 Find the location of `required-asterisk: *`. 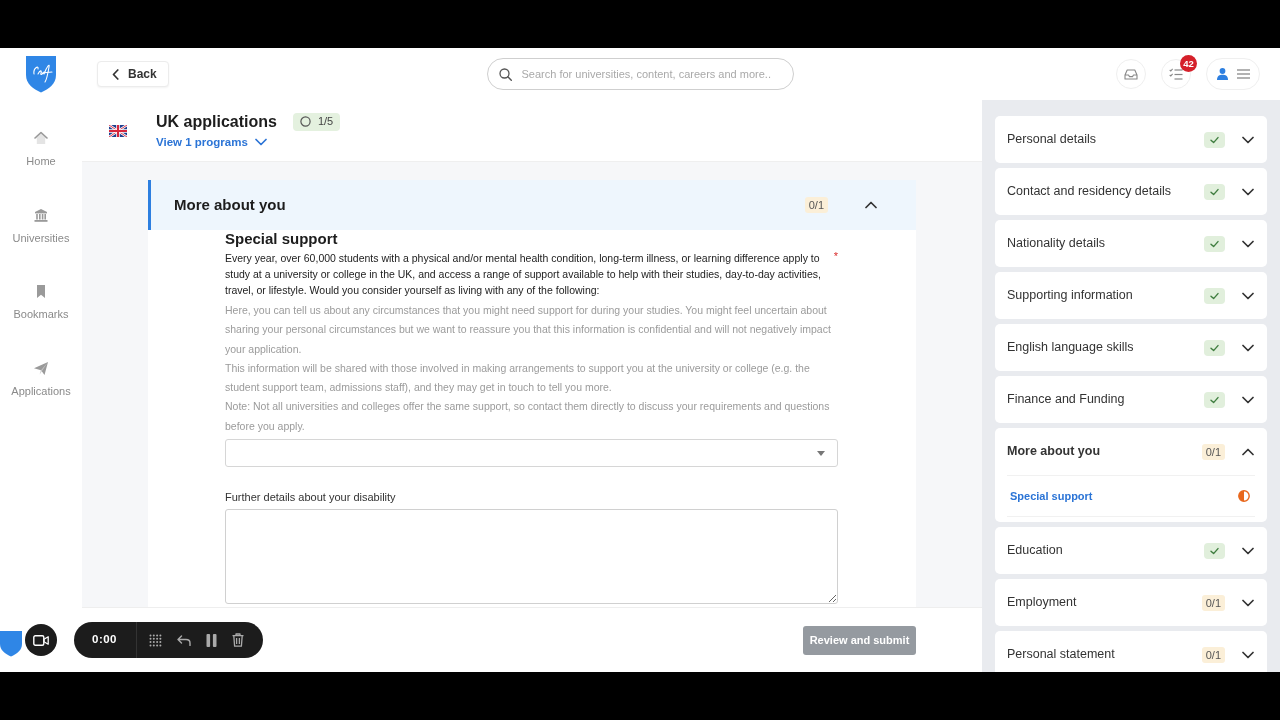

required-asterisk: * is located at coordinates (835, 257).